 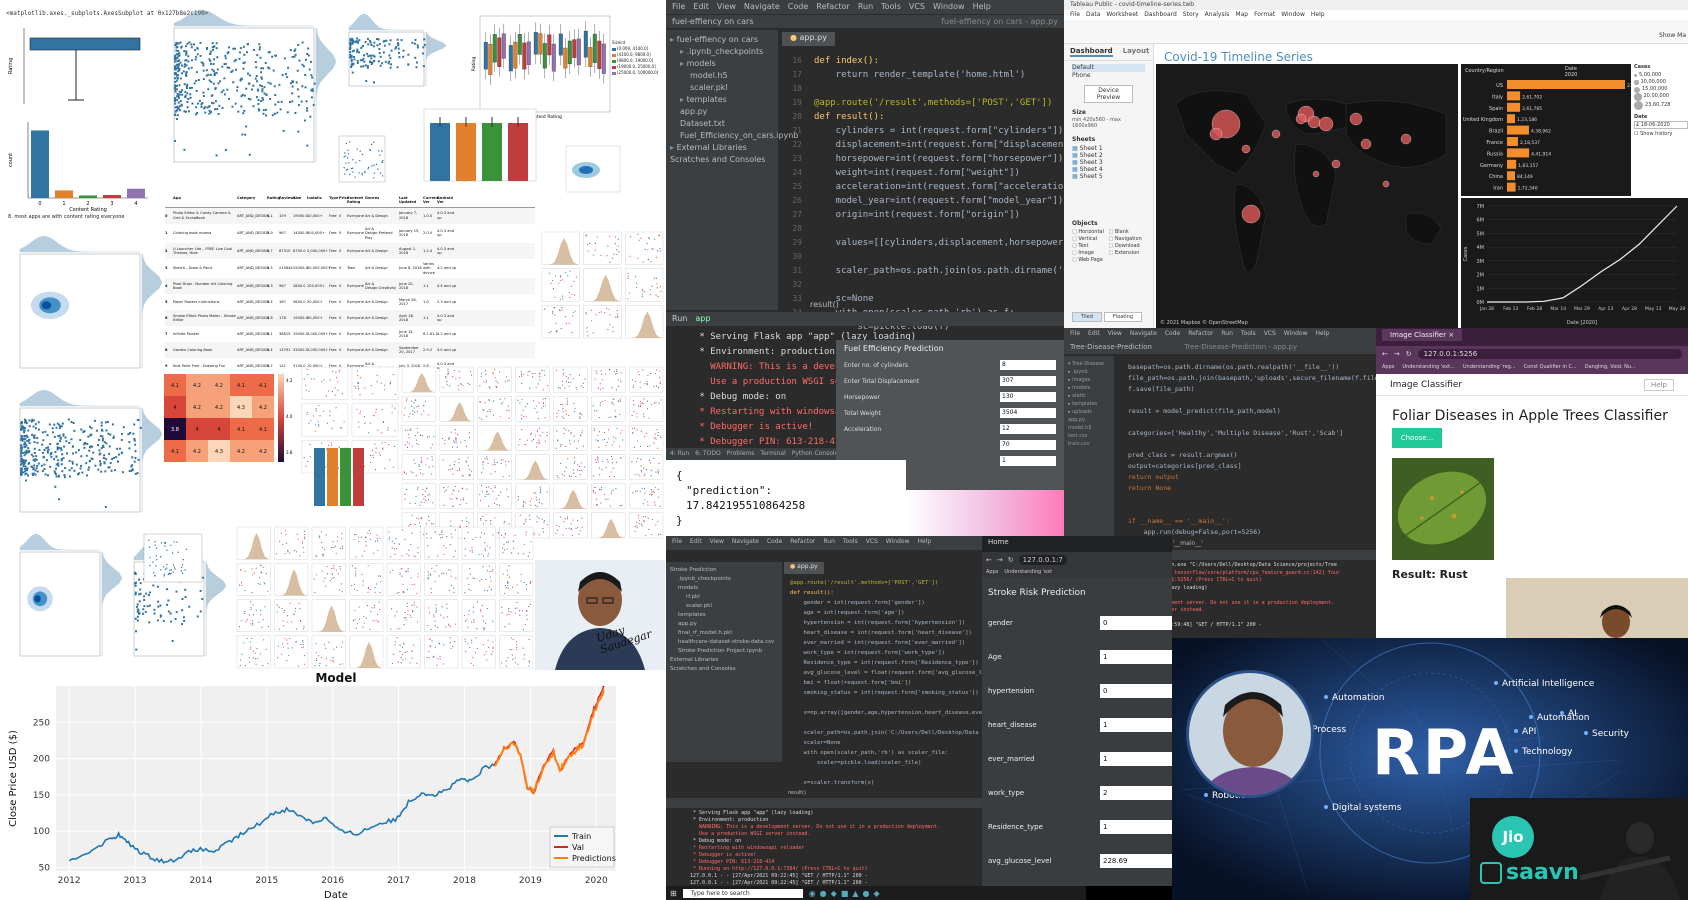 I want to click on menu-item: Tools, so click(x=891, y=7).